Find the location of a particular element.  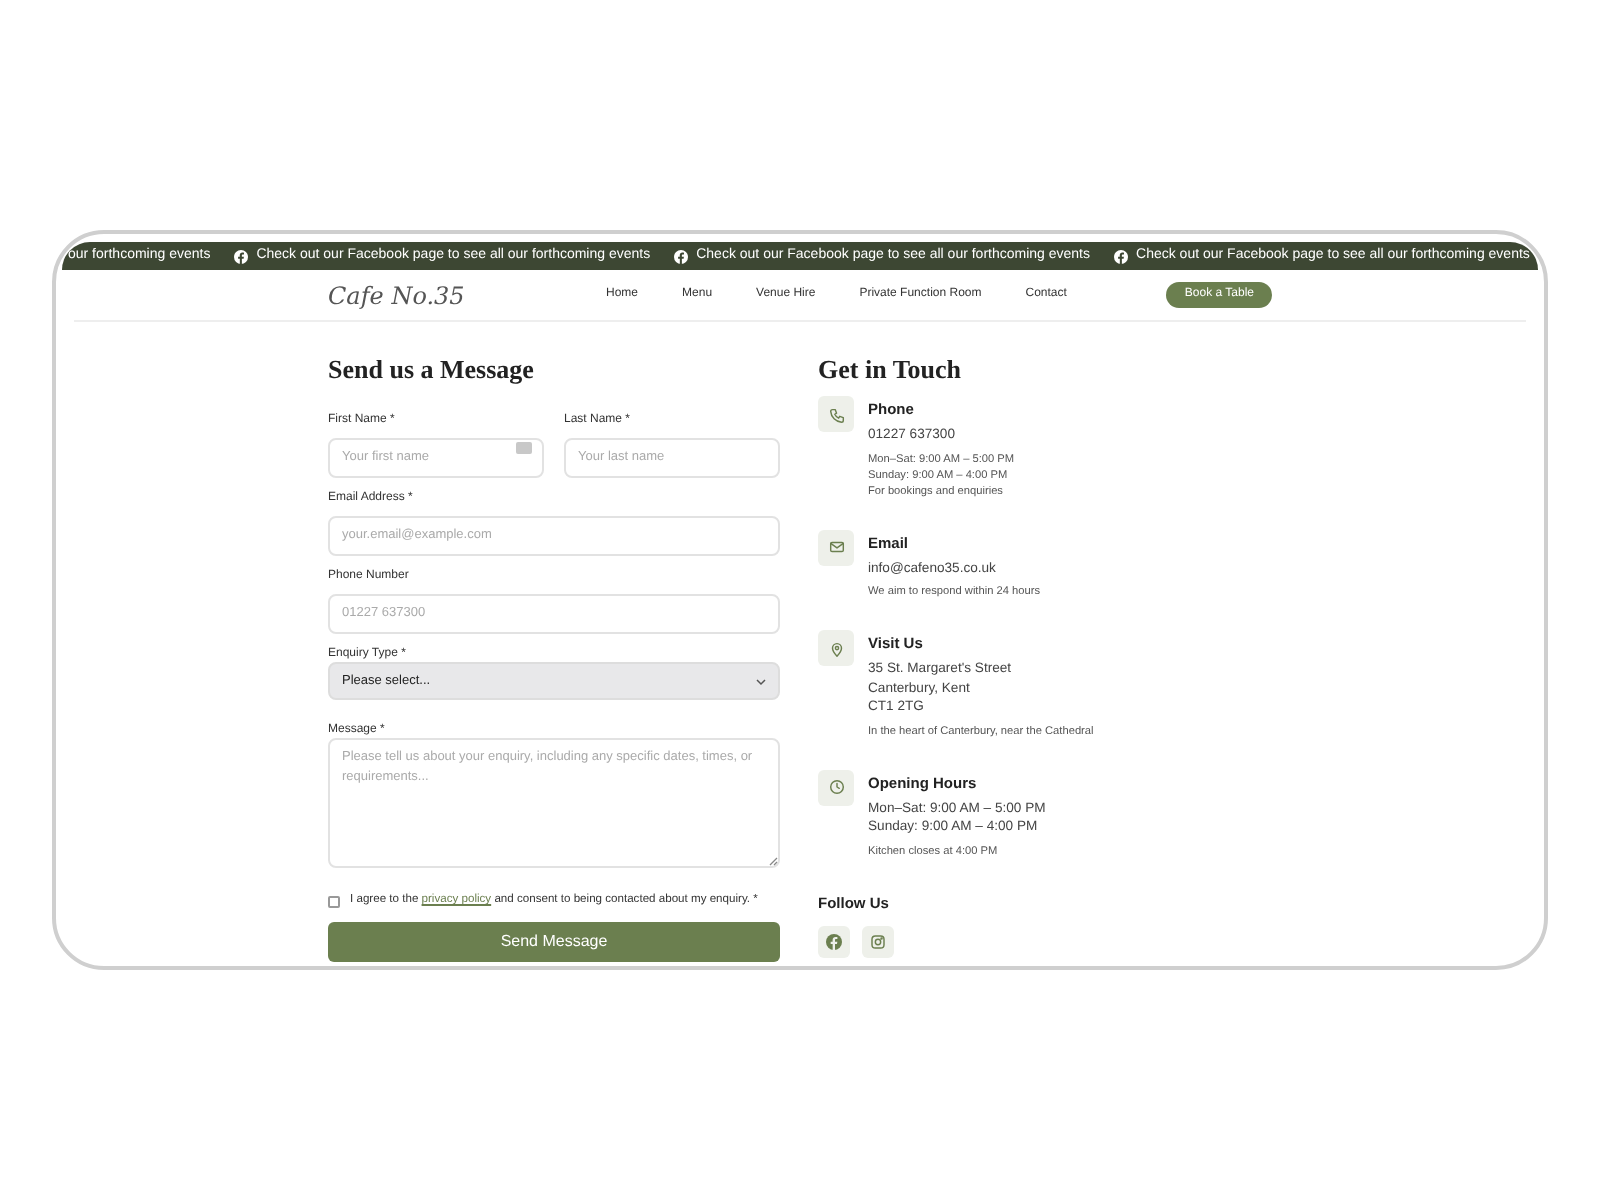

clock-icon is located at coordinates (836, 787).